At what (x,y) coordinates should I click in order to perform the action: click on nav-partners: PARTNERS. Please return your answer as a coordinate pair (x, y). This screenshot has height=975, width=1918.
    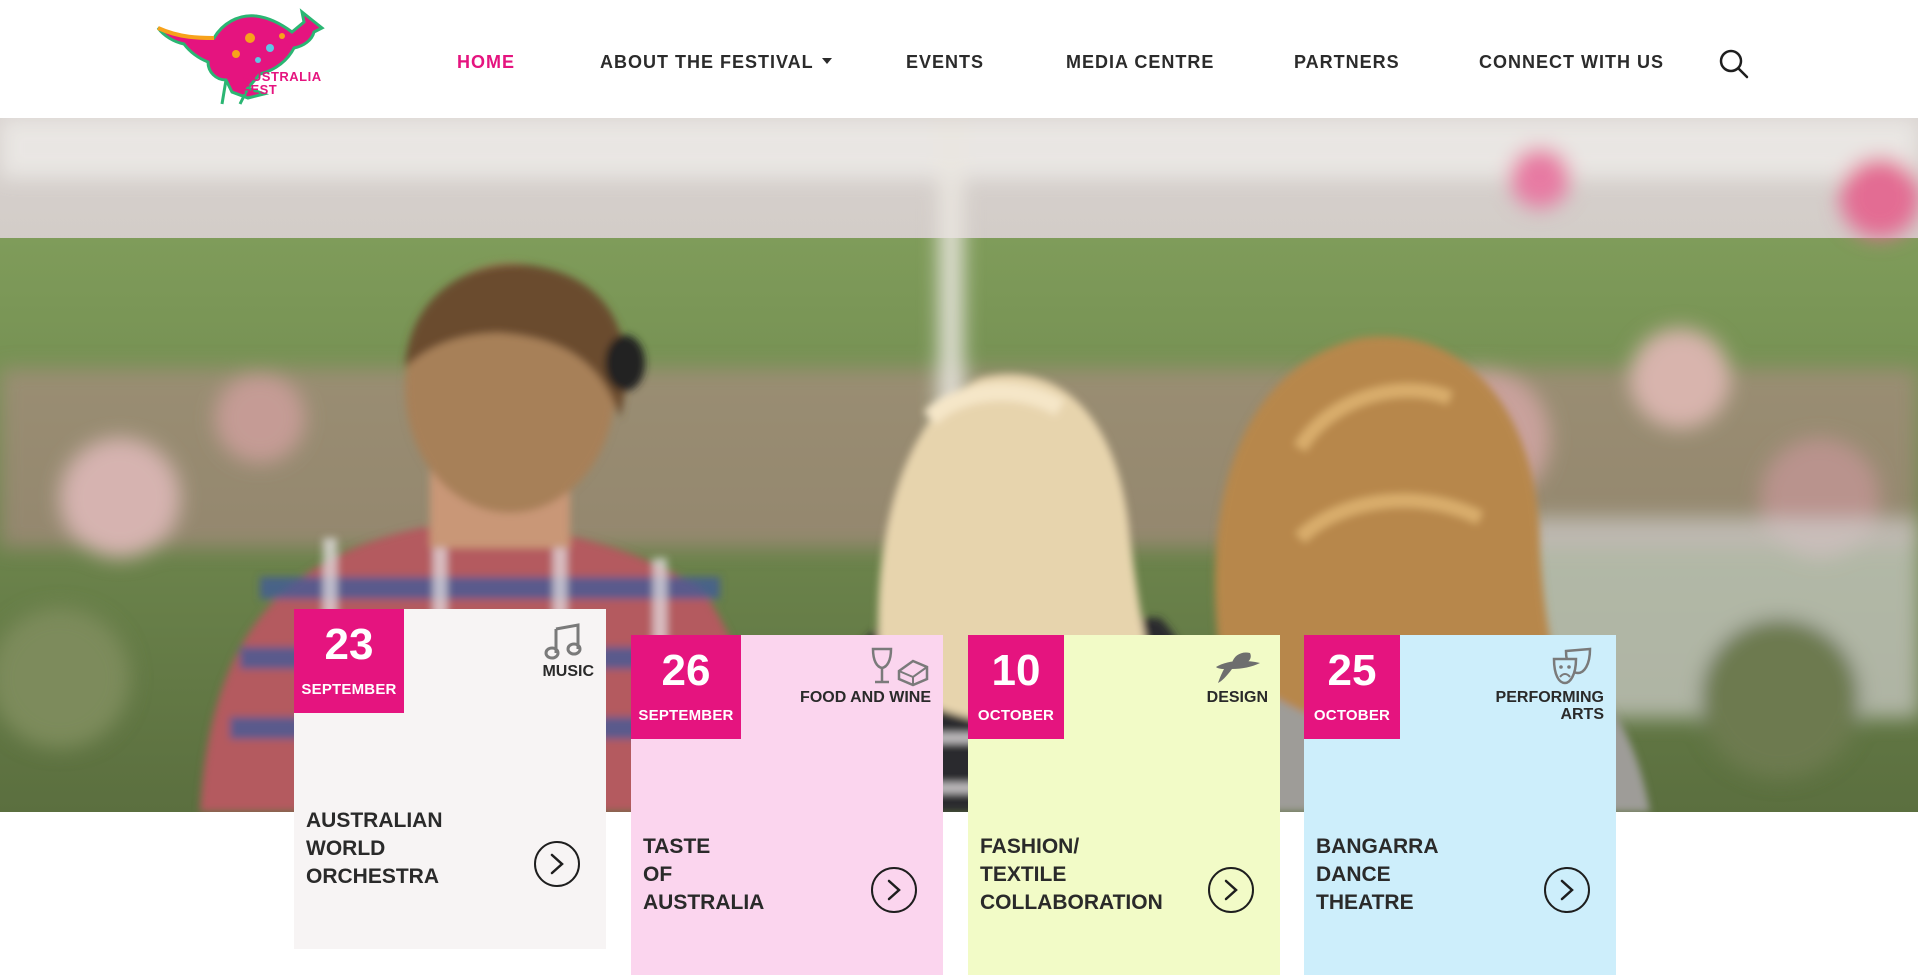
    Looking at the image, I should click on (1347, 62).